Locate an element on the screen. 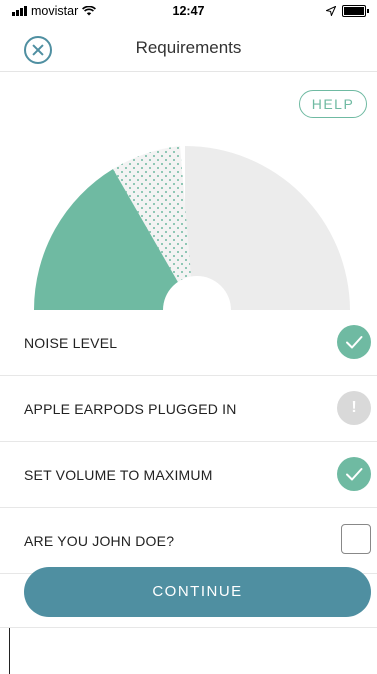  status-bar: movistar 12:47 is located at coordinates (188, 12).